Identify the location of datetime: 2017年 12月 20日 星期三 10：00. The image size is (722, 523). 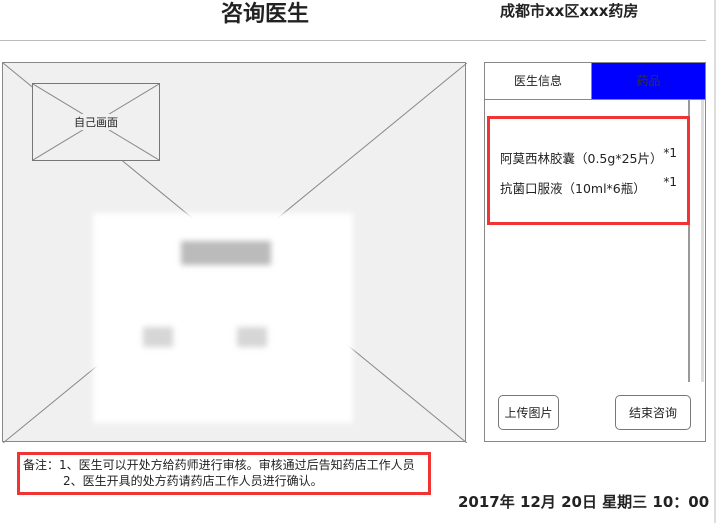
(584, 502).